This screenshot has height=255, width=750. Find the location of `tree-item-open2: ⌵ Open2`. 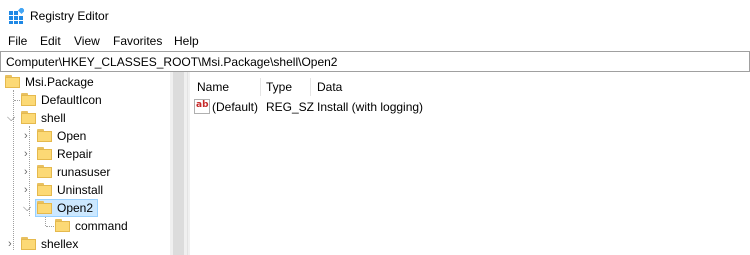

tree-item-open2: ⌵ Open2 is located at coordinates (85, 208).